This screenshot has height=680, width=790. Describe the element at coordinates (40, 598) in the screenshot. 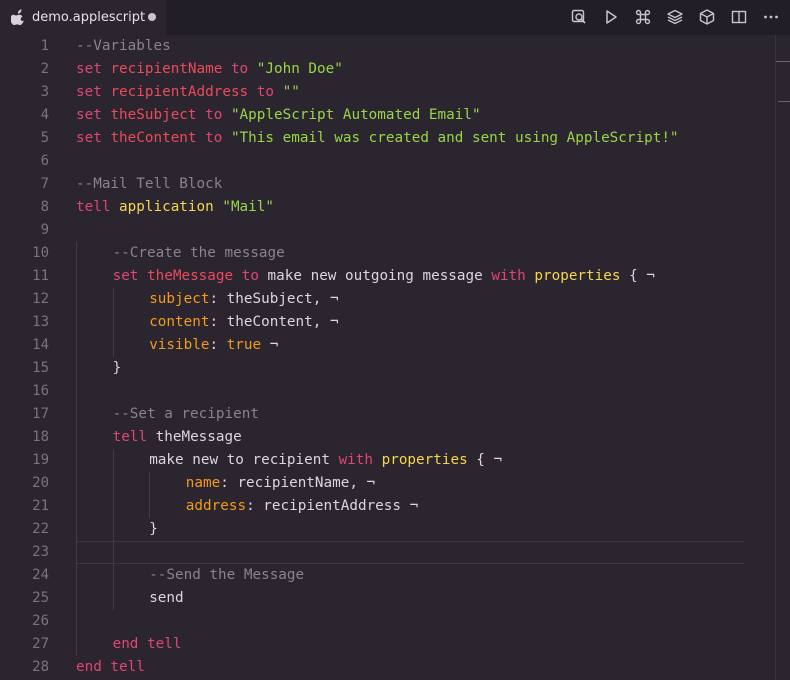

I see `line-number: 25` at that location.